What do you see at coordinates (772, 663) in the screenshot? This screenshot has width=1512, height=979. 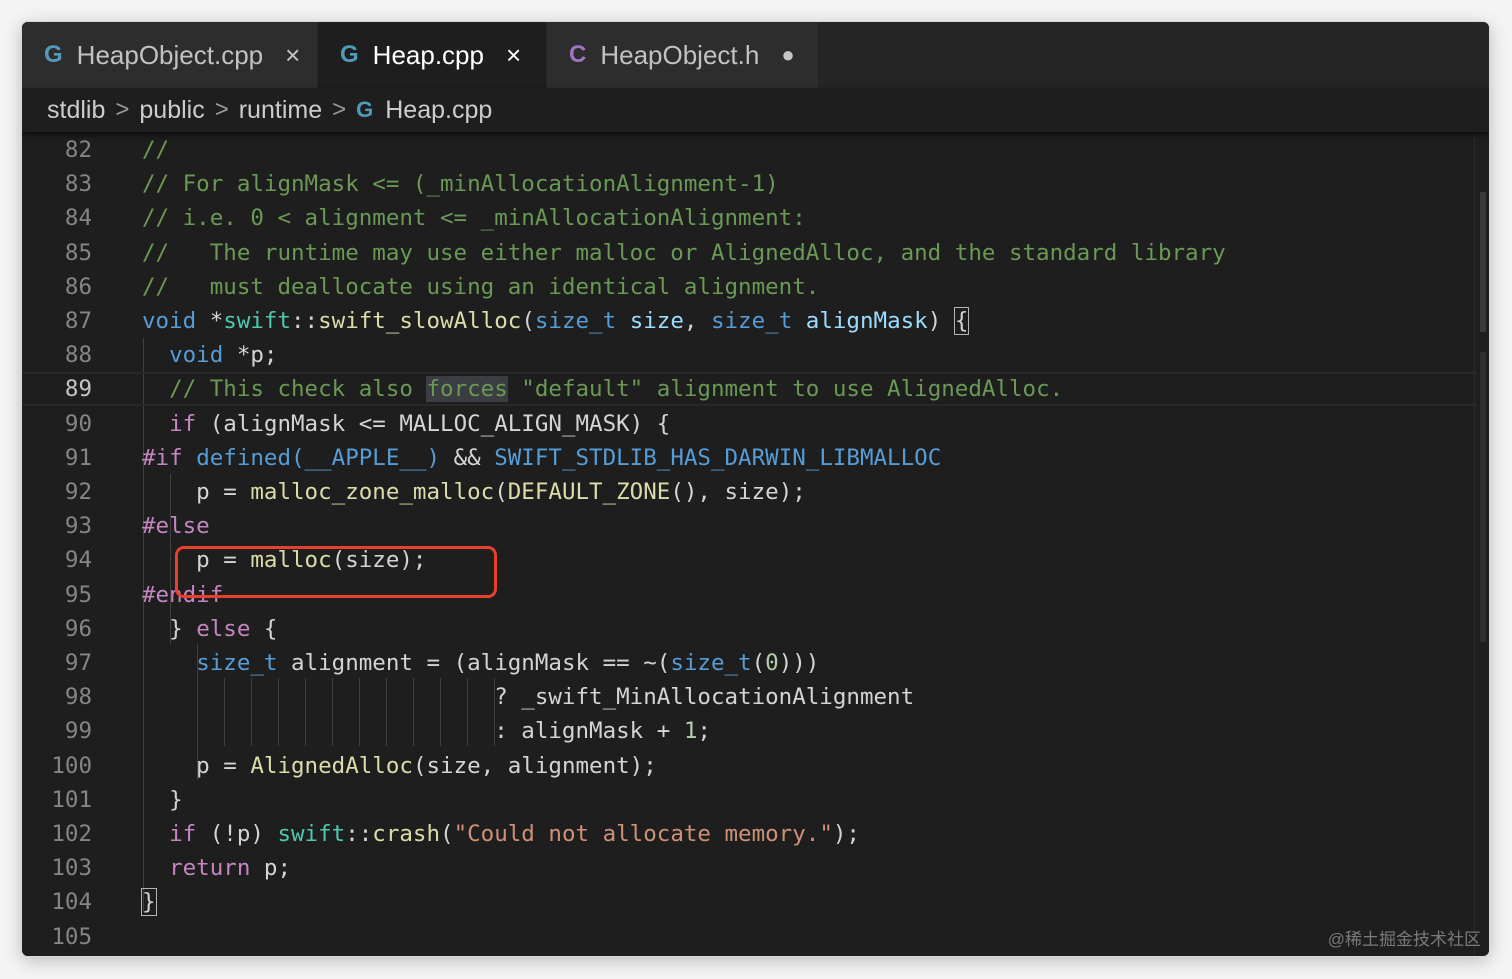 I see `code-token: 0` at bounding box center [772, 663].